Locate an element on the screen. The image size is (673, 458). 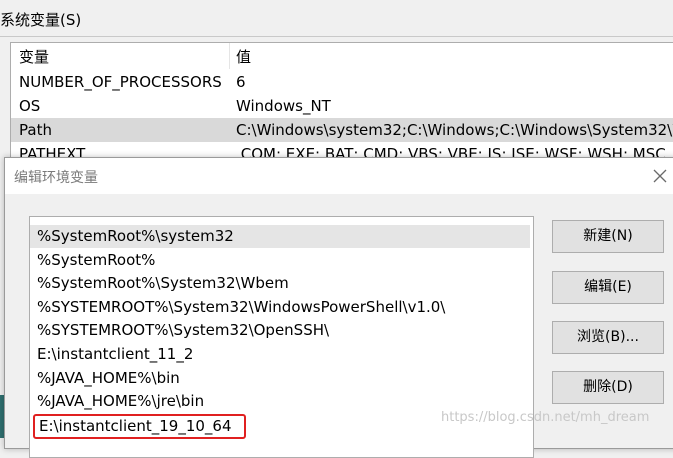
list-item-text: %JAVA_HOME%\jre\bin is located at coordinates (121, 401).